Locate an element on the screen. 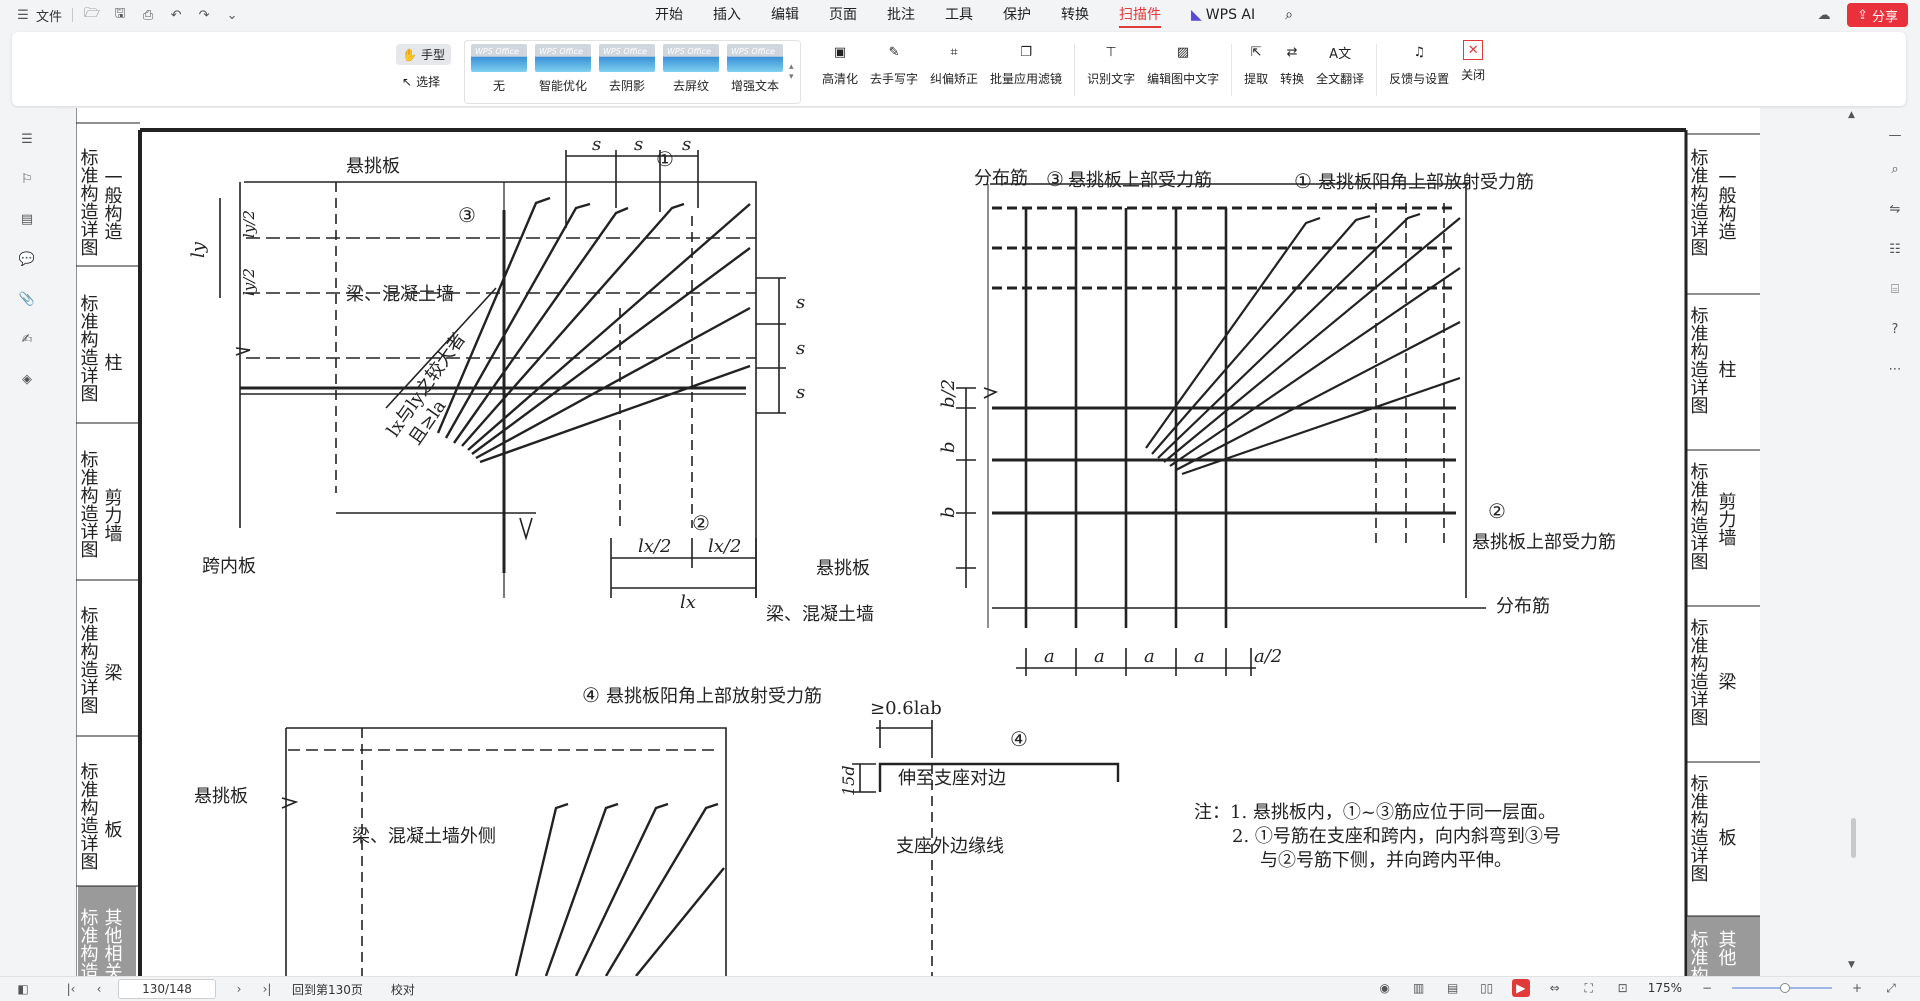  menu-tools: 工具 is located at coordinates (959, 15).